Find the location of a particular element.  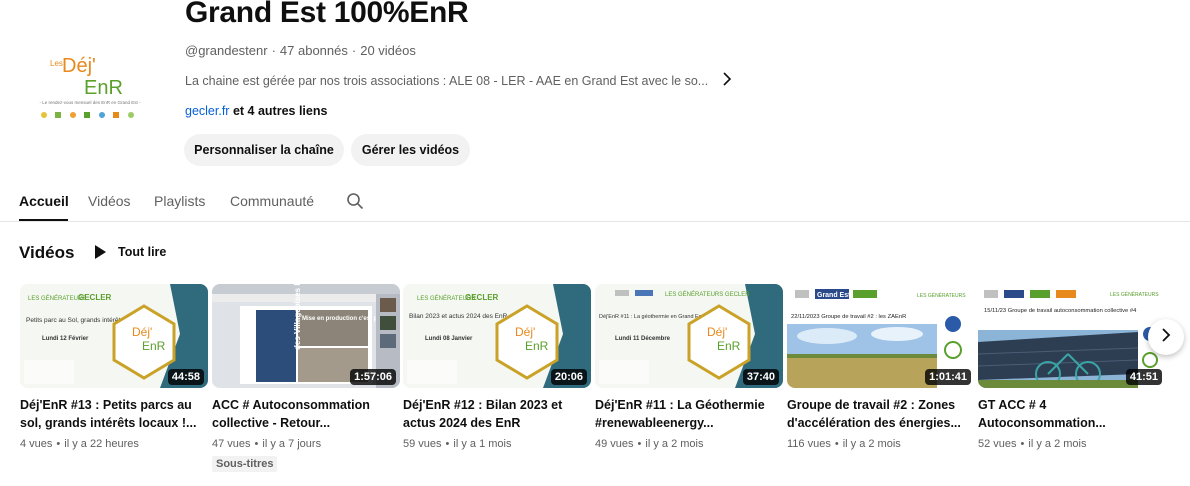

view-count: 49 vues is located at coordinates (614, 444).